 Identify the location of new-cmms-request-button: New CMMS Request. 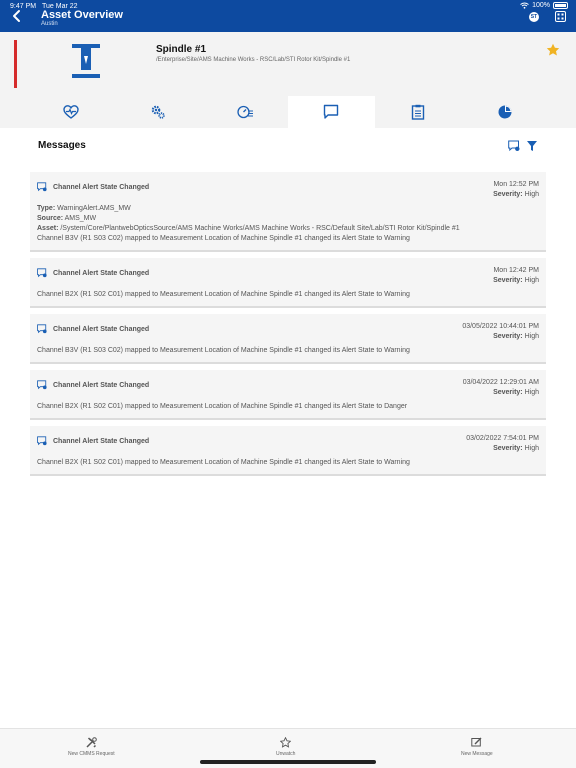
(91, 747).